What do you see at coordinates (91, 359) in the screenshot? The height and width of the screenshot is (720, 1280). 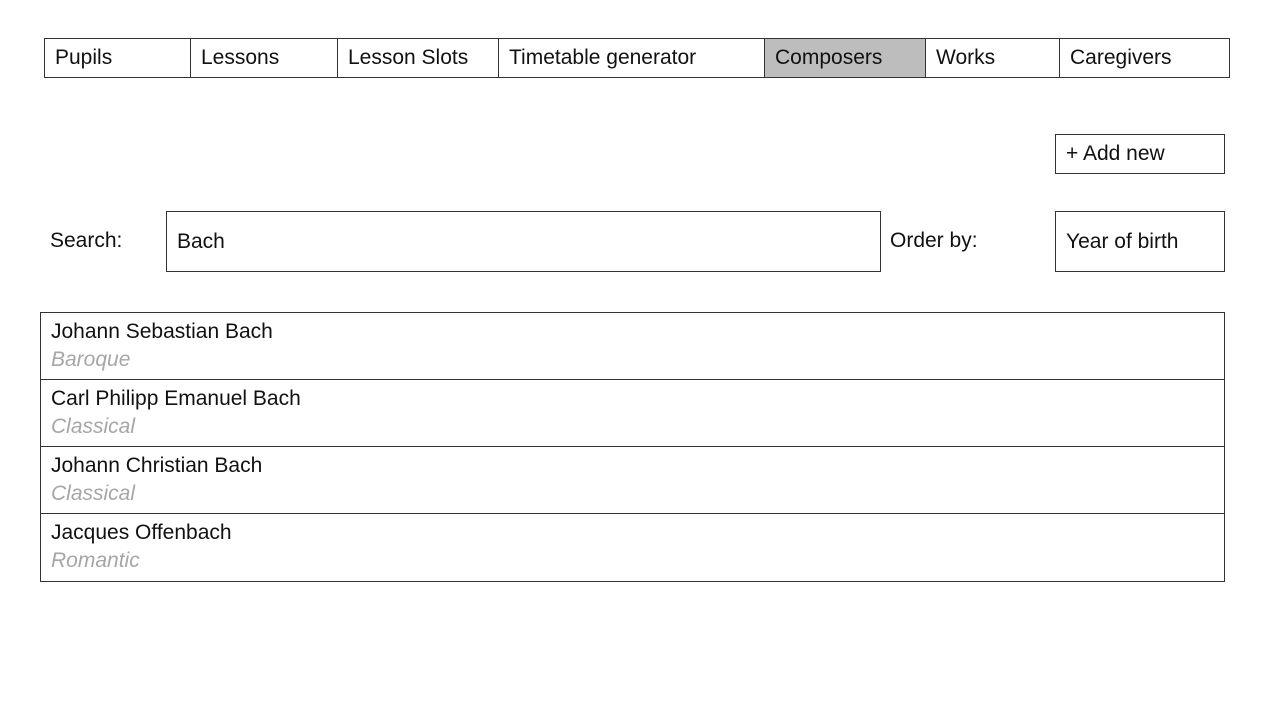 I see `composer-era: Baroque` at bounding box center [91, 359].